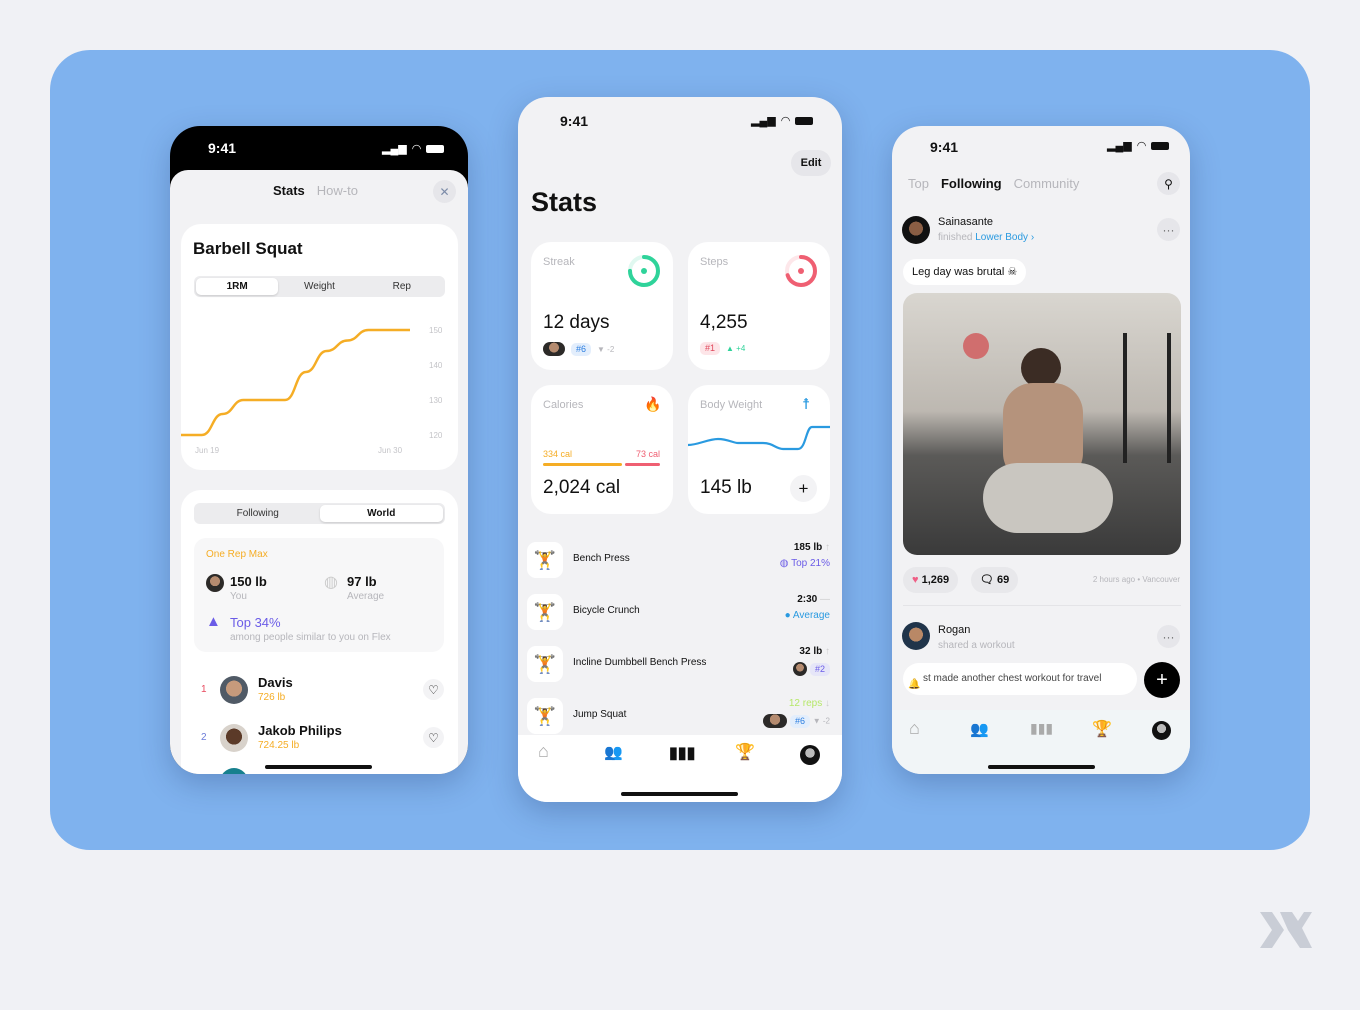  What do you see at coordinates (800, 669) in the screenshot?
I see `friend-avatar` at bounding box center [800, 669].